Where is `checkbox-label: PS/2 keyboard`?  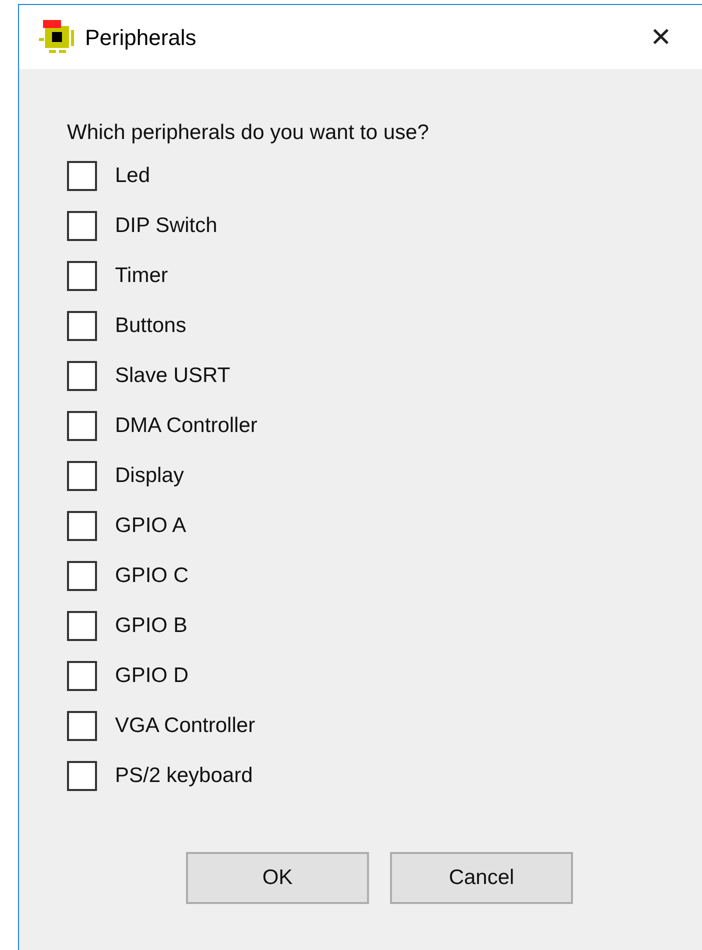
checkbox-label: PS/2 keyboard is located at coordinates (184, 776).